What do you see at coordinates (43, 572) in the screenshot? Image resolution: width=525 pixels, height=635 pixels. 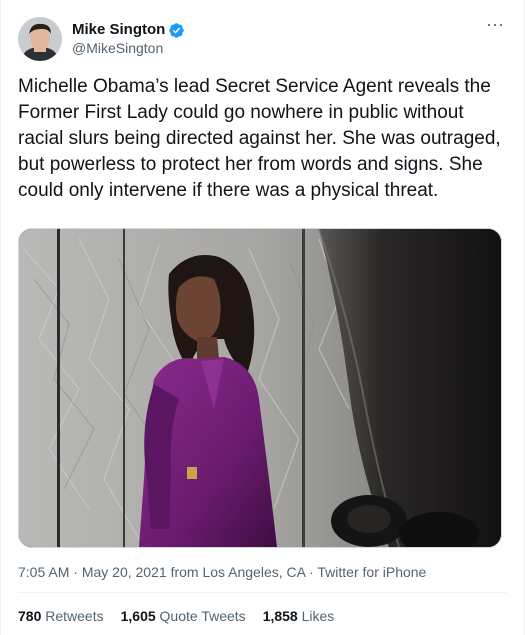 I see `tweet-time: 7:05 AM` at bounding box center [43, 572].